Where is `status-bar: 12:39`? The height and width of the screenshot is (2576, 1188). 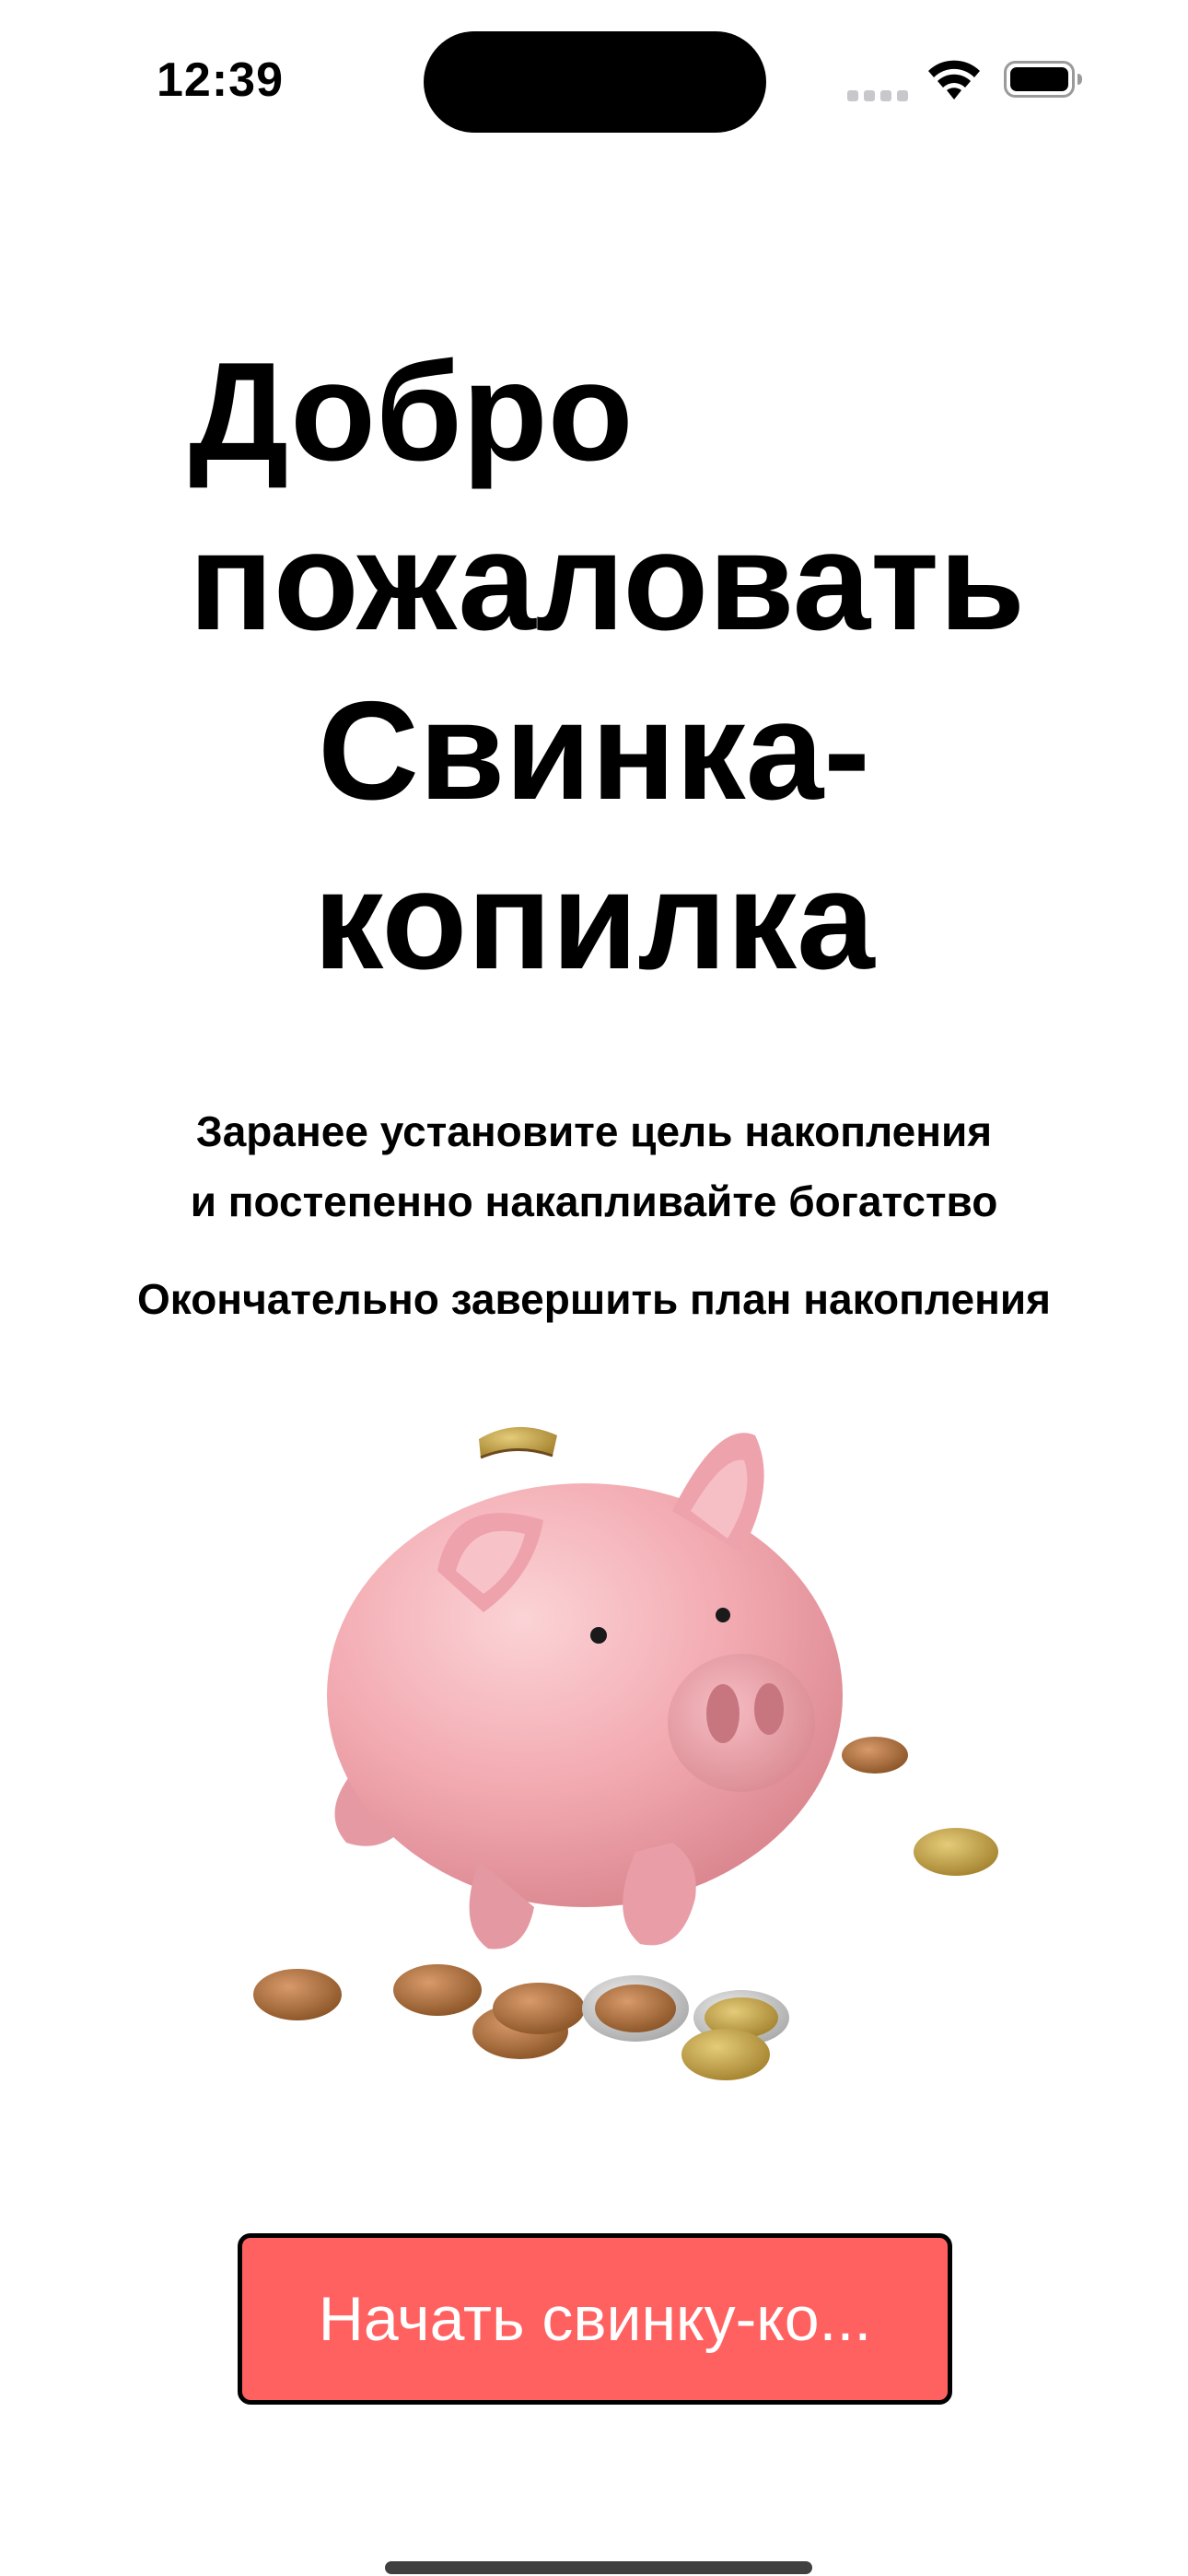 status-bar: 12:39 is located at coordinates (594, 78).